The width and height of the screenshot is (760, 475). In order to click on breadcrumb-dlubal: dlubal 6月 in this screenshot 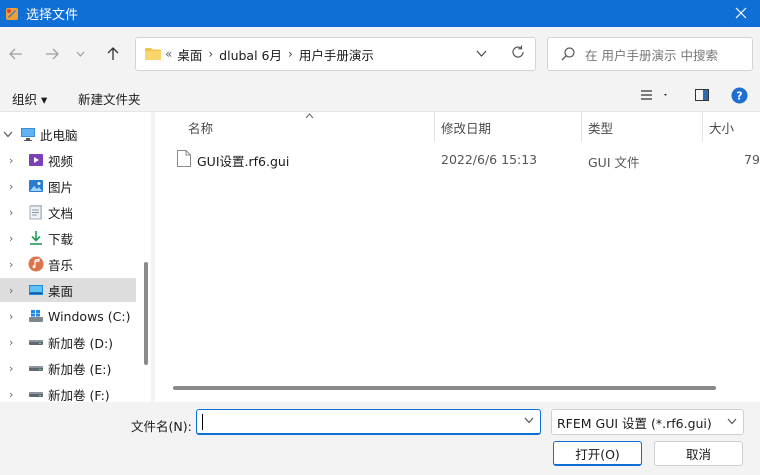, I will do `click(250, 54)`.